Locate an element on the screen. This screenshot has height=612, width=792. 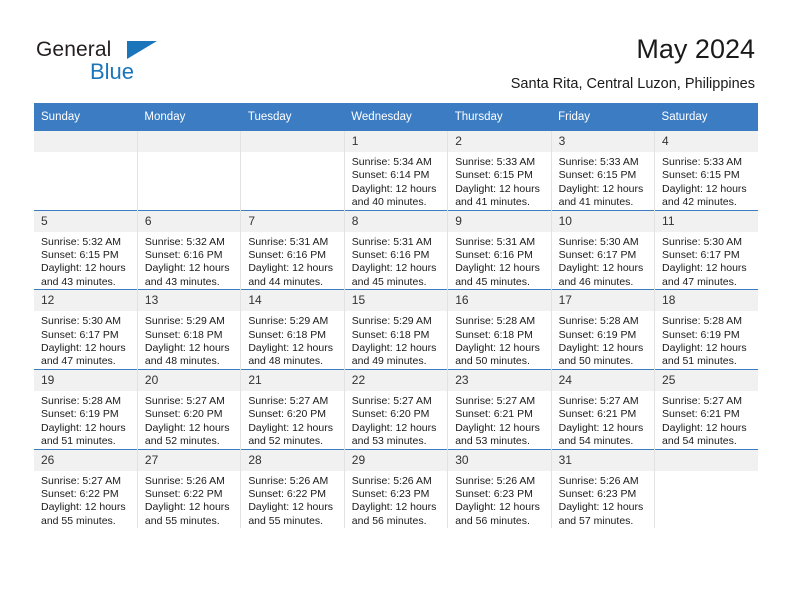
day-number: 18 is located at coordinates (706, 301).